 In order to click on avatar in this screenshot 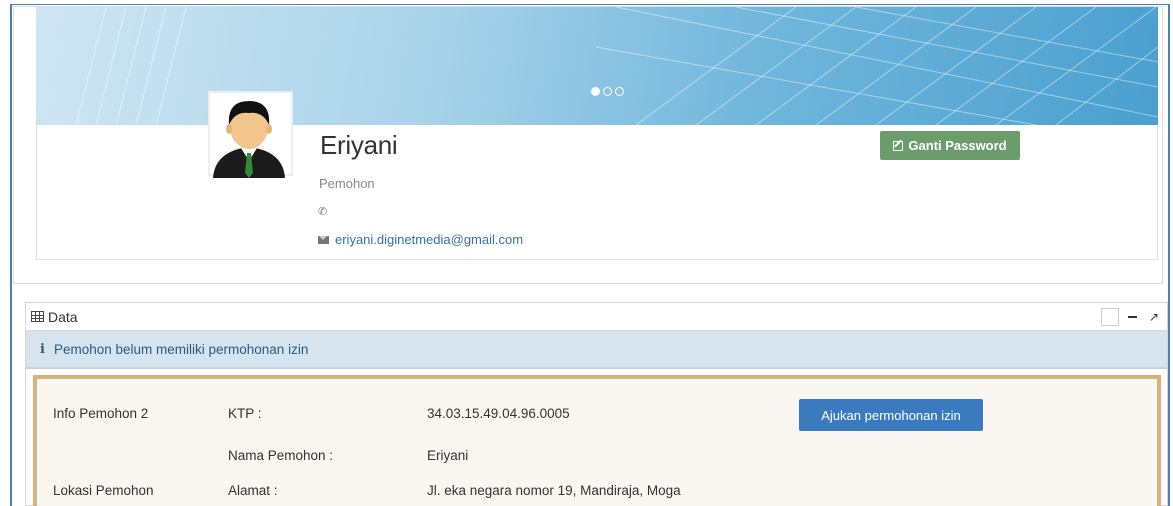, I will do `click(250, 134)`.